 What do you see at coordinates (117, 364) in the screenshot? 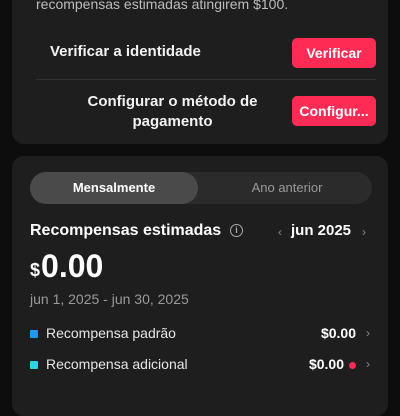
I see `additional-reward-label: Recompensa adicional` at bounding box center [117, 364].